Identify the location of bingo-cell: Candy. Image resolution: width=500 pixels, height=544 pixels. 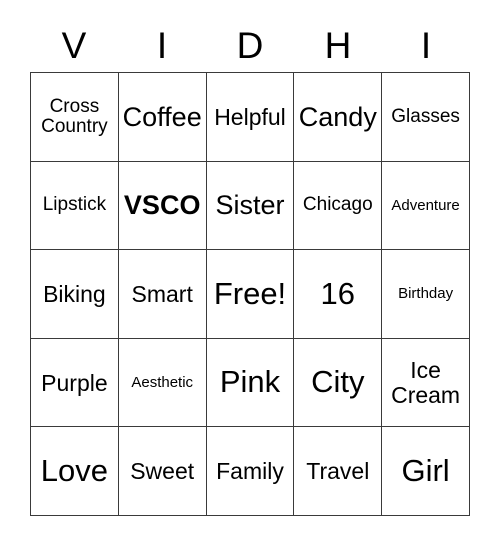
(338, 117).